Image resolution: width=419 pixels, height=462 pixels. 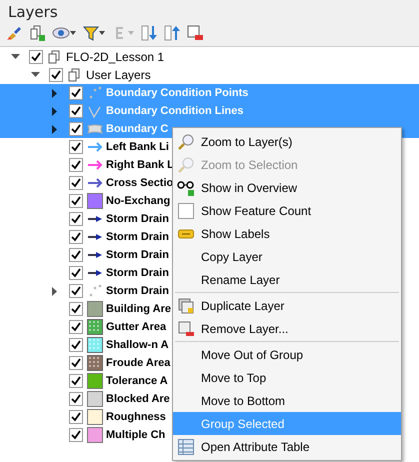 What do you see at coordinates (177, 93) in the screenshot?
I see `layer-name: Boundary Condition Points` at bounding box center [177, 93].